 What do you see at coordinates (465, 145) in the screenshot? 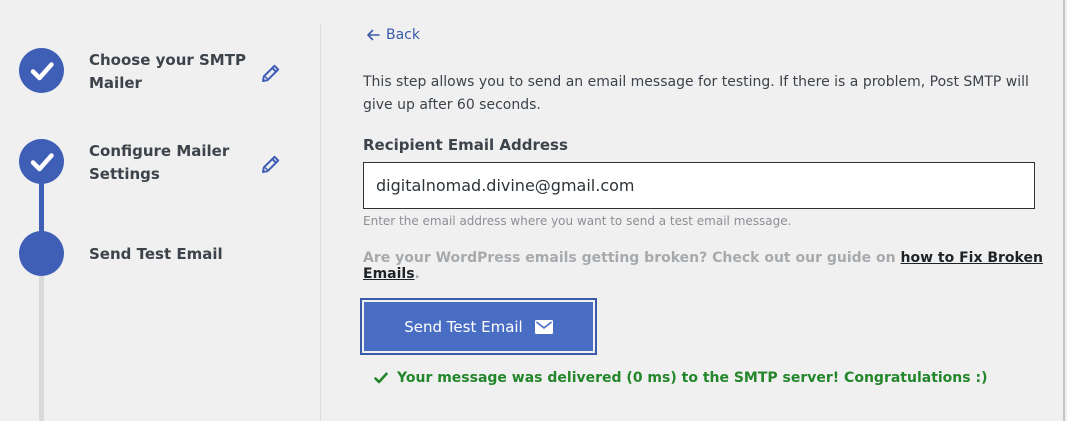
I see `recipient-email-label: Recipient Email Address` at bounding box center [465, 145].